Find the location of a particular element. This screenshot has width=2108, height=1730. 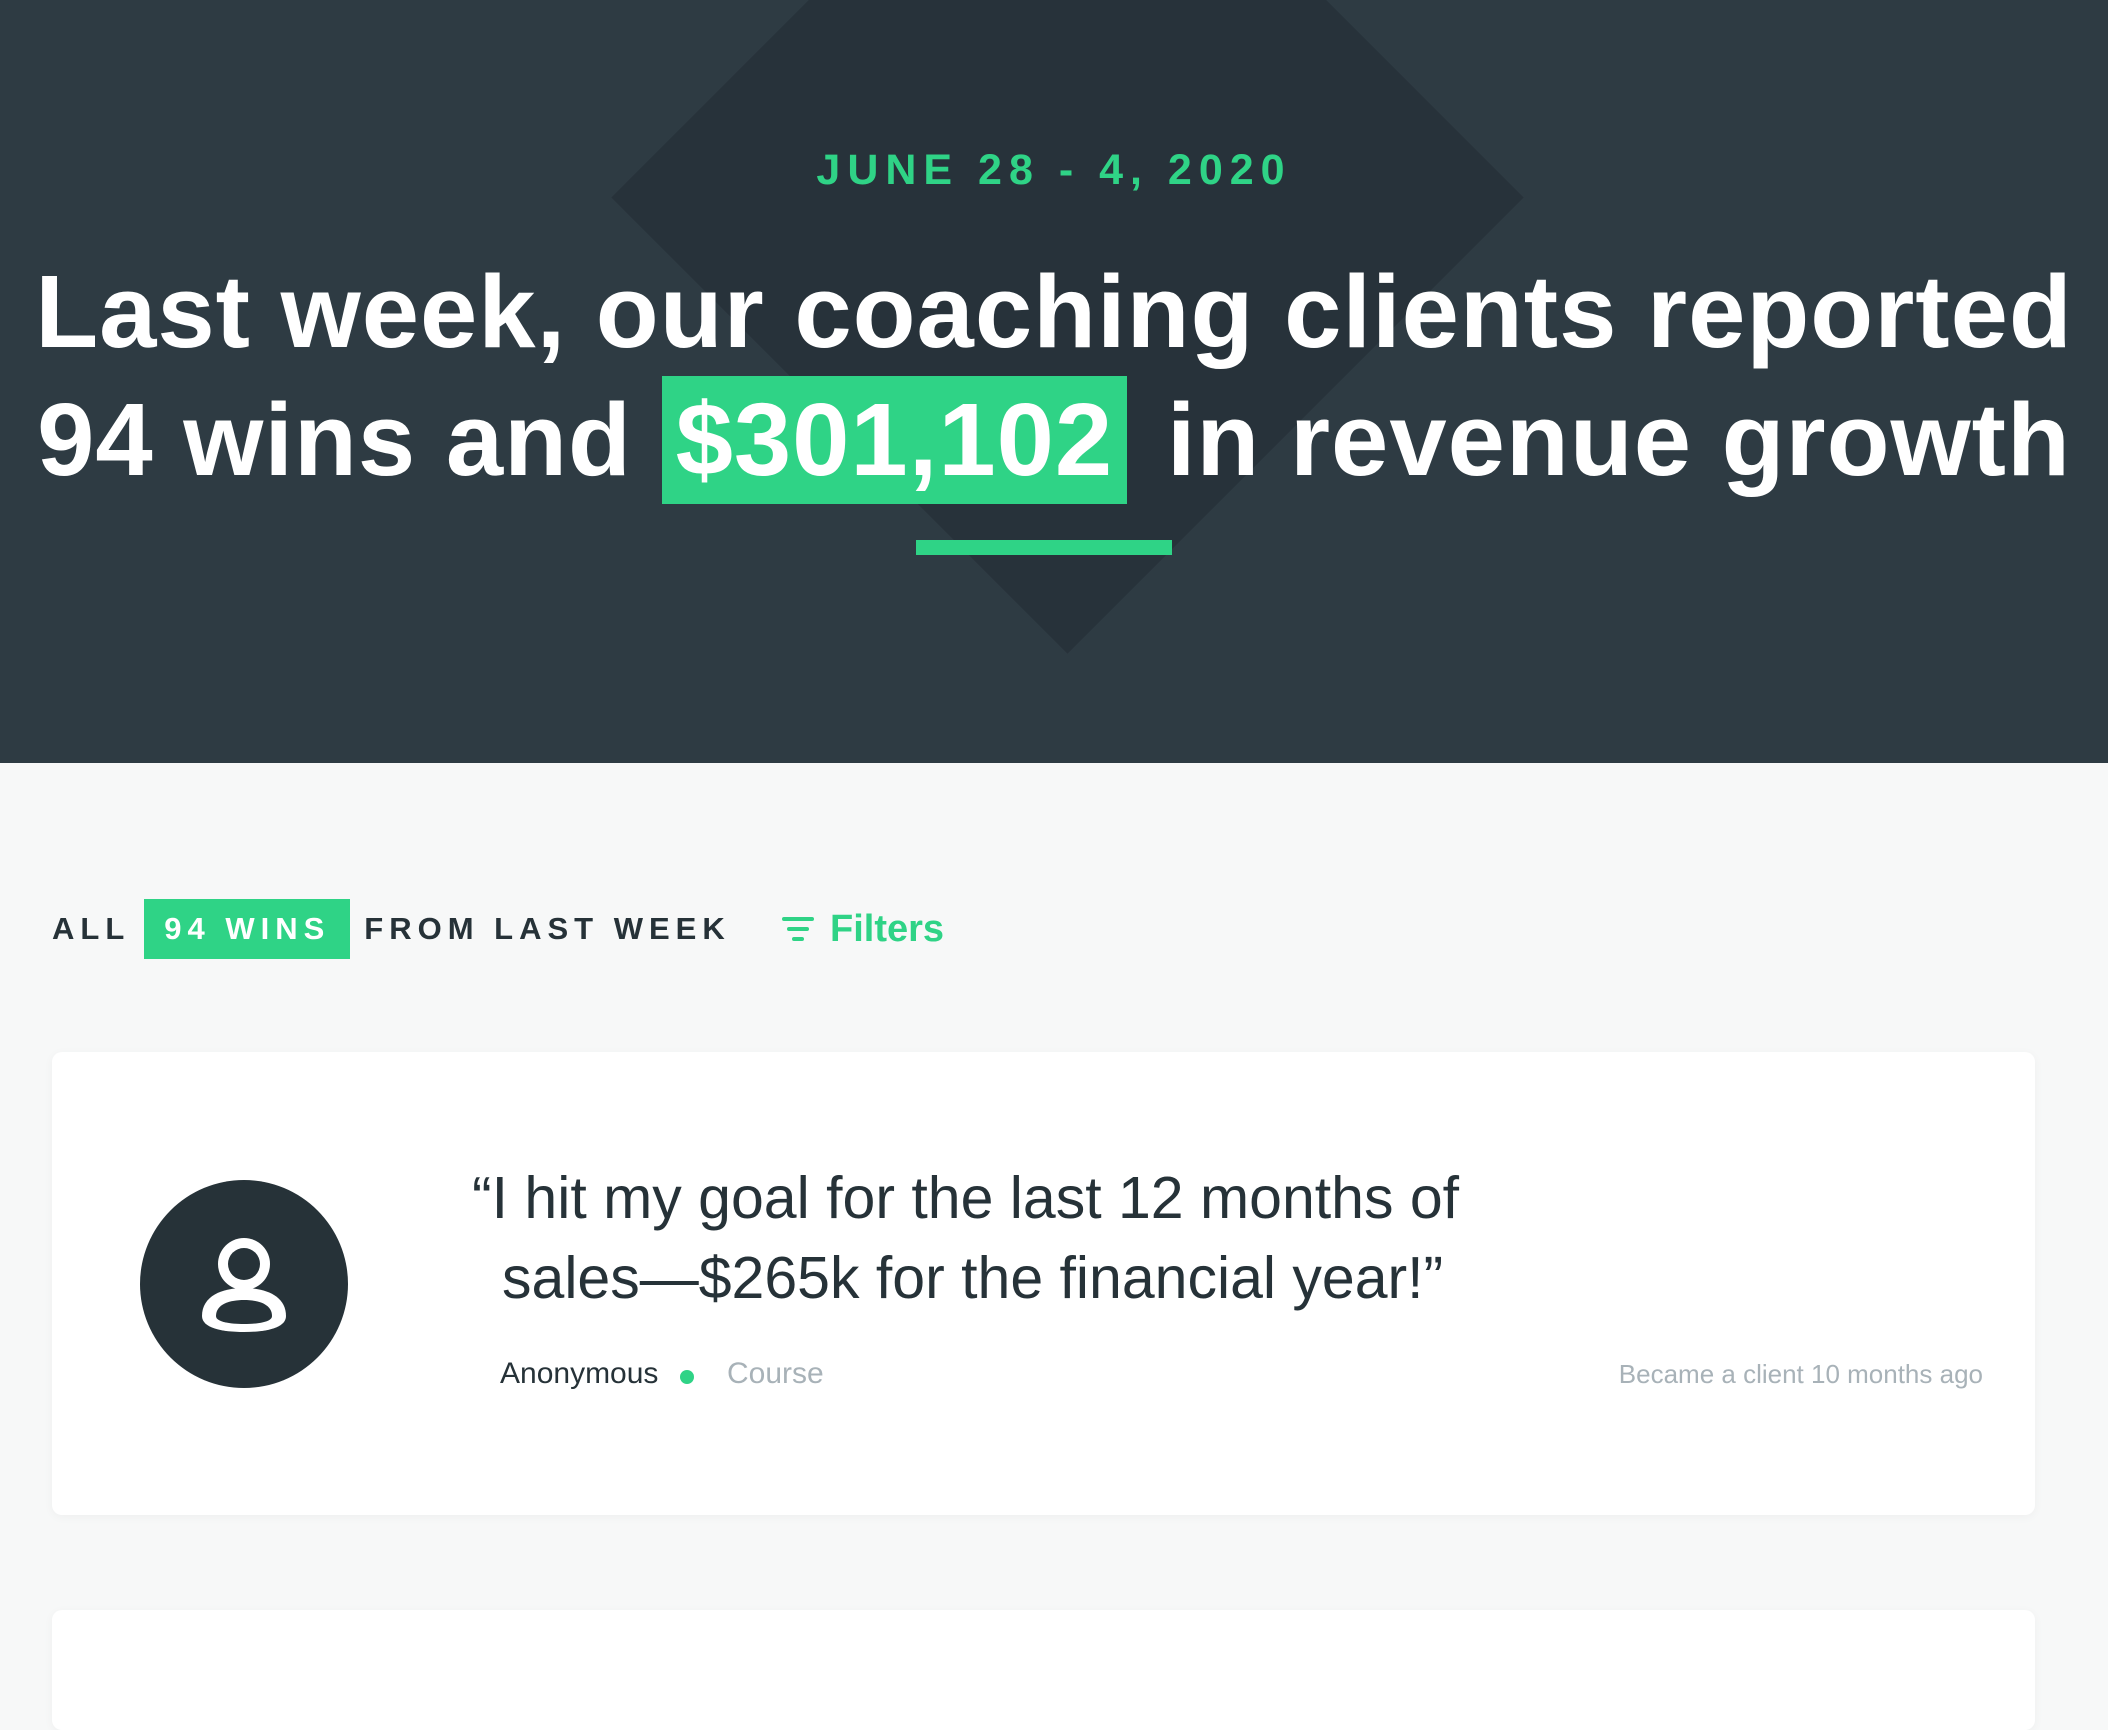

filters-label: Filters is located at coordinates (887, 928).